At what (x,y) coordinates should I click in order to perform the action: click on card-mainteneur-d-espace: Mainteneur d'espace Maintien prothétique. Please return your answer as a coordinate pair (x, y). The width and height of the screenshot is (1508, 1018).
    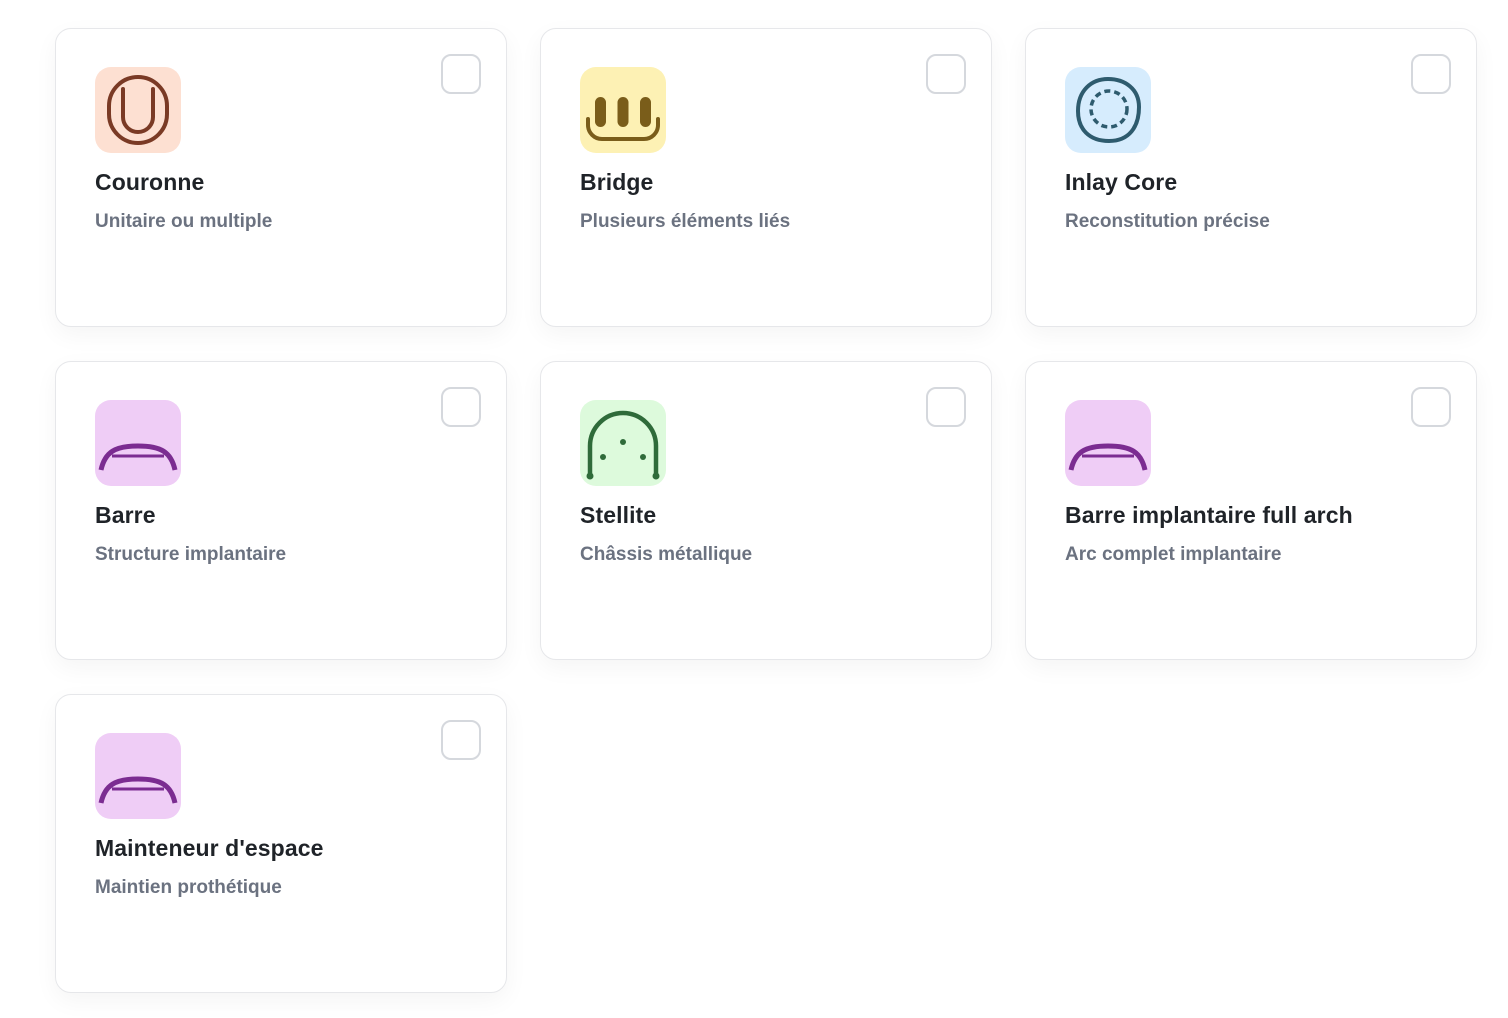
    Looking at the image, I should click on (281, 843).